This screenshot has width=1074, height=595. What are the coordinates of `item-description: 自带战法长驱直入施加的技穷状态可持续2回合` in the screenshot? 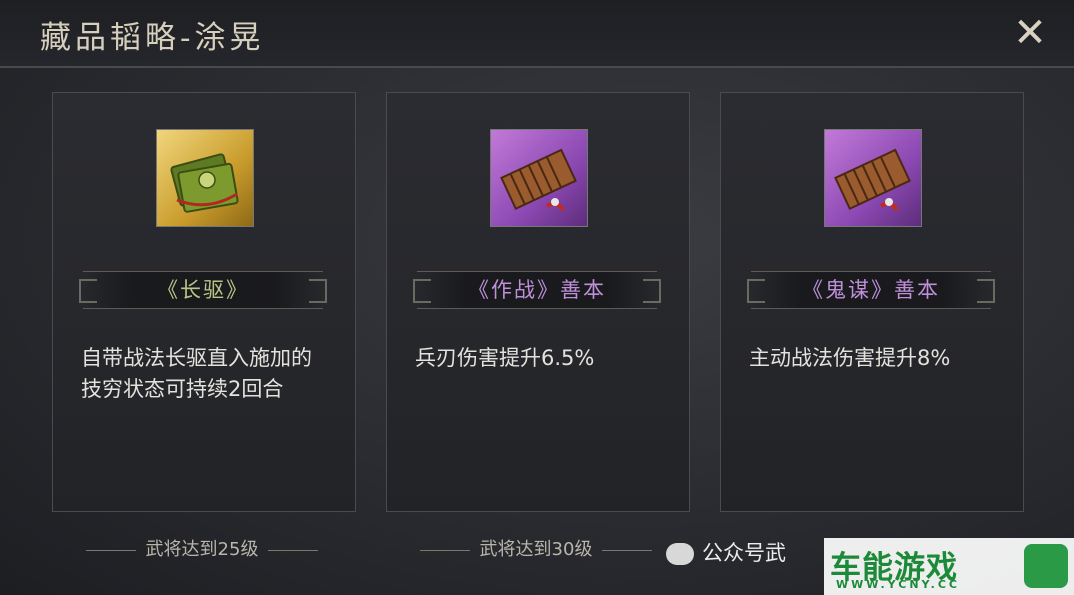 It's located at (196, 373).